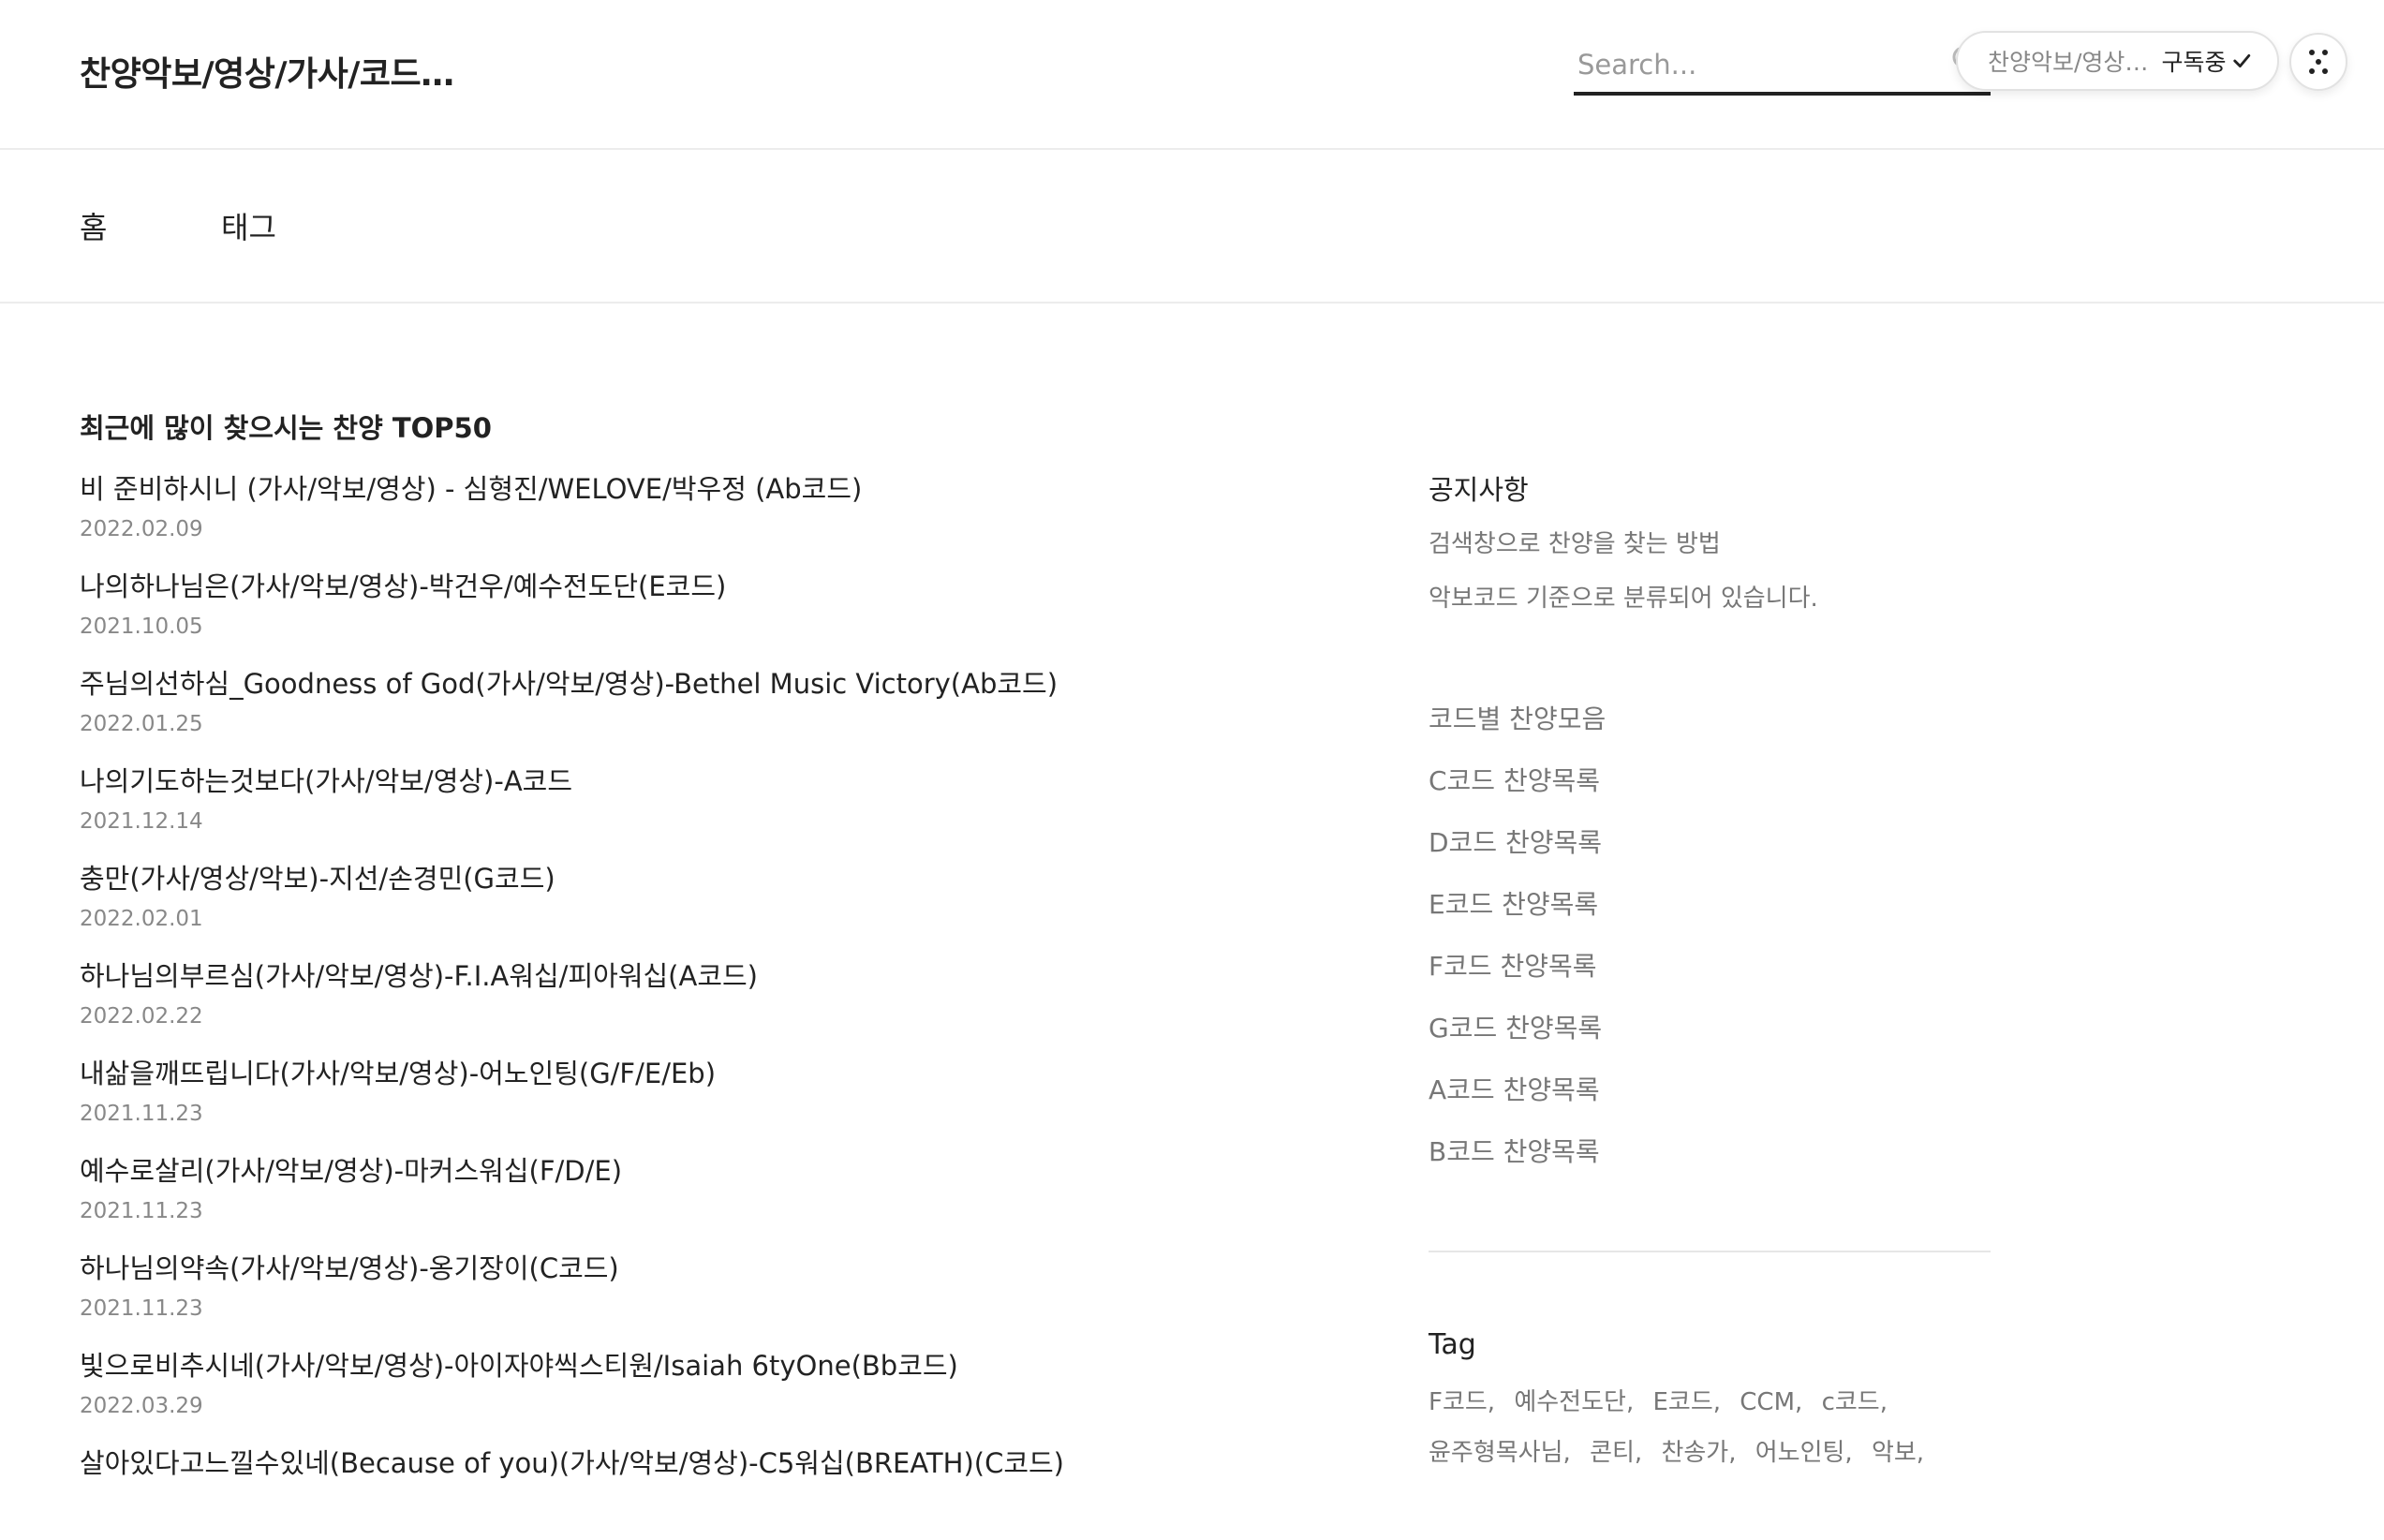 This screenshot has width=2384, height=1540. What do you see at coordinates (1514, 779) in the screenshot?
I see `category-item: C코드 찬양목록` at bounding box center [1514, 779].